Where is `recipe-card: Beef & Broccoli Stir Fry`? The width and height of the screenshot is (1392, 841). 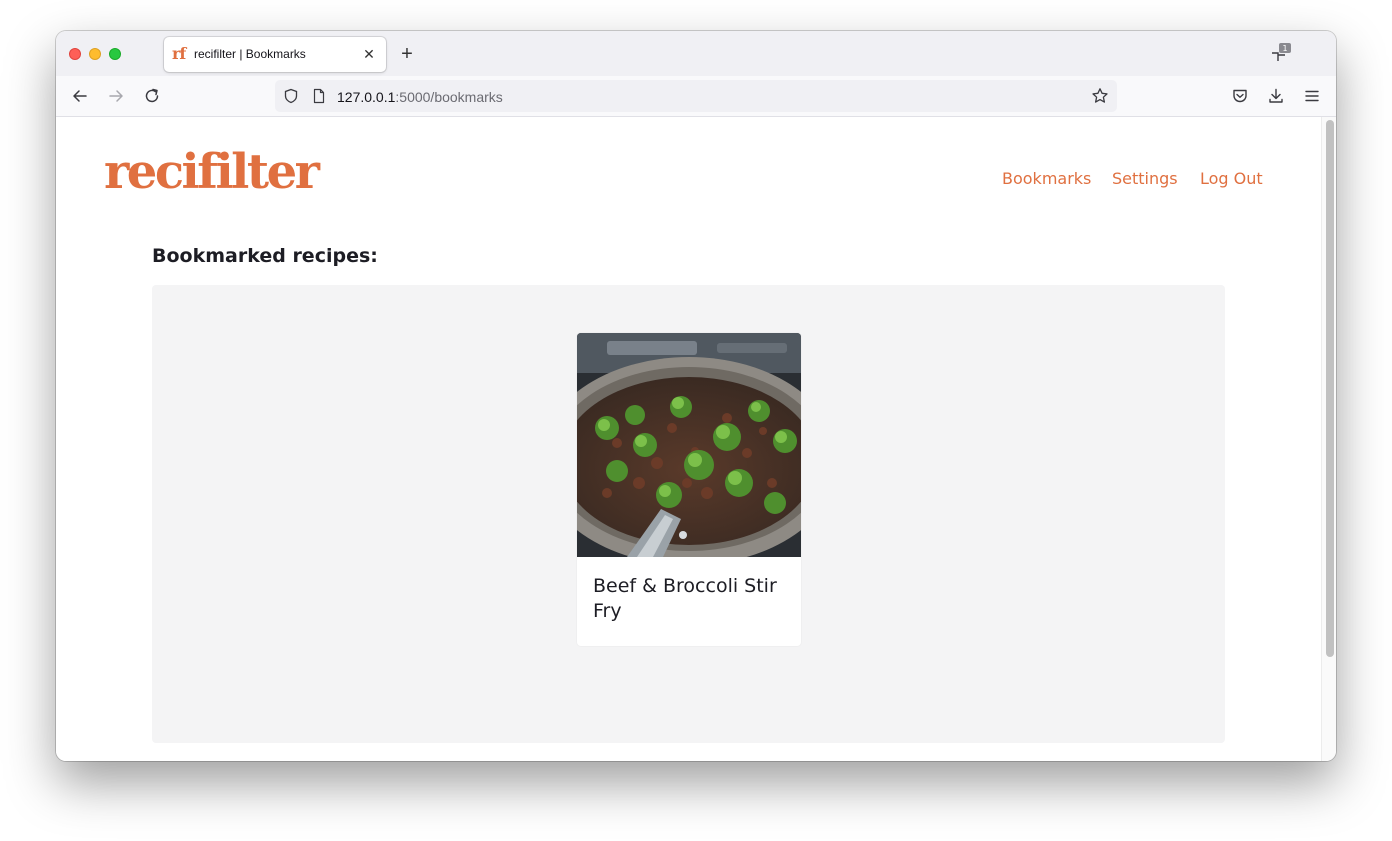
recipe-card: Beef & Broccoli Stir Fry is located at coordinates (689, 489).